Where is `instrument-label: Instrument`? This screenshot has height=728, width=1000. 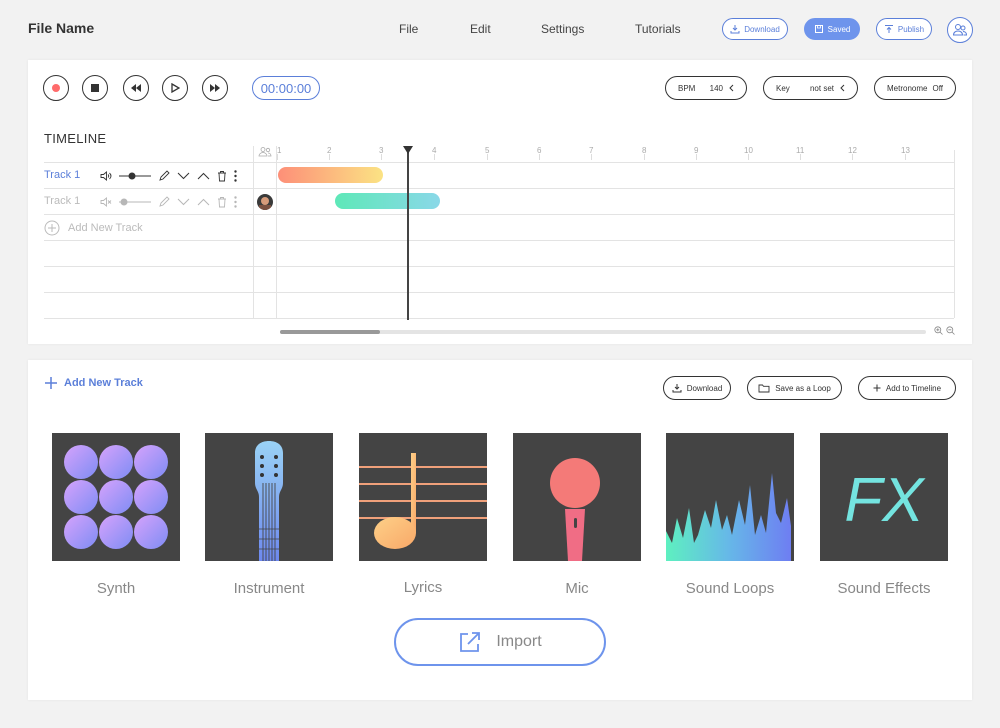 instrument-label: Instrument is located at coordinates (269, 588).